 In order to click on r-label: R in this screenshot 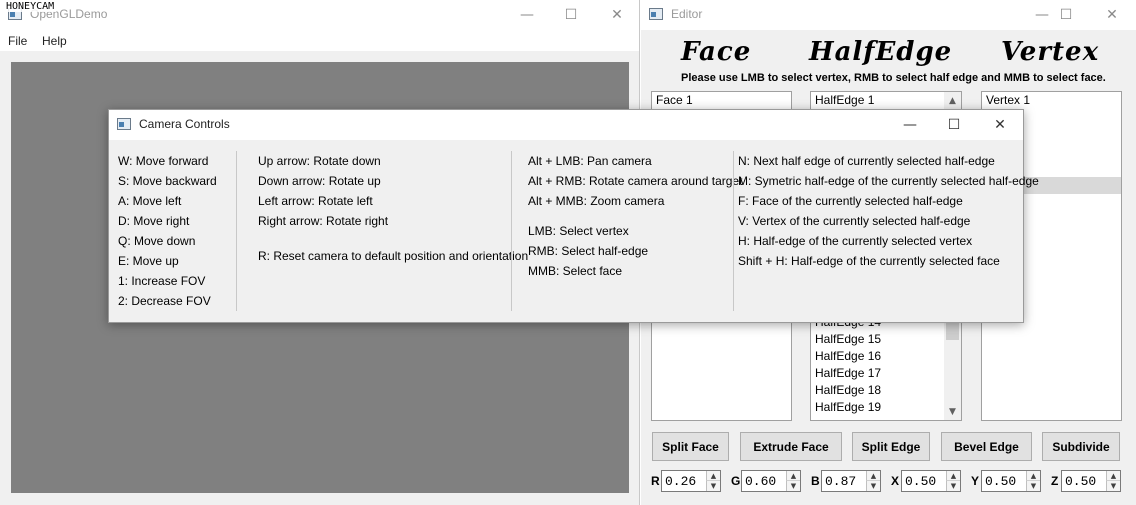, I will do `click(655, 481)`.